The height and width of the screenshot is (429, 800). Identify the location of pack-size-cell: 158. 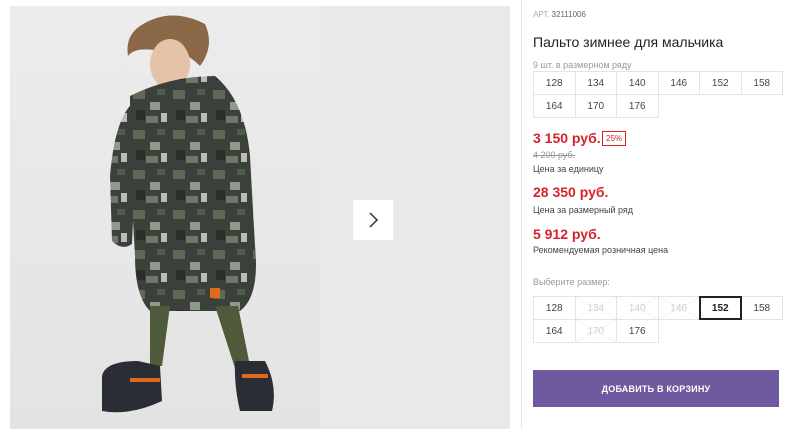
(761, 83).